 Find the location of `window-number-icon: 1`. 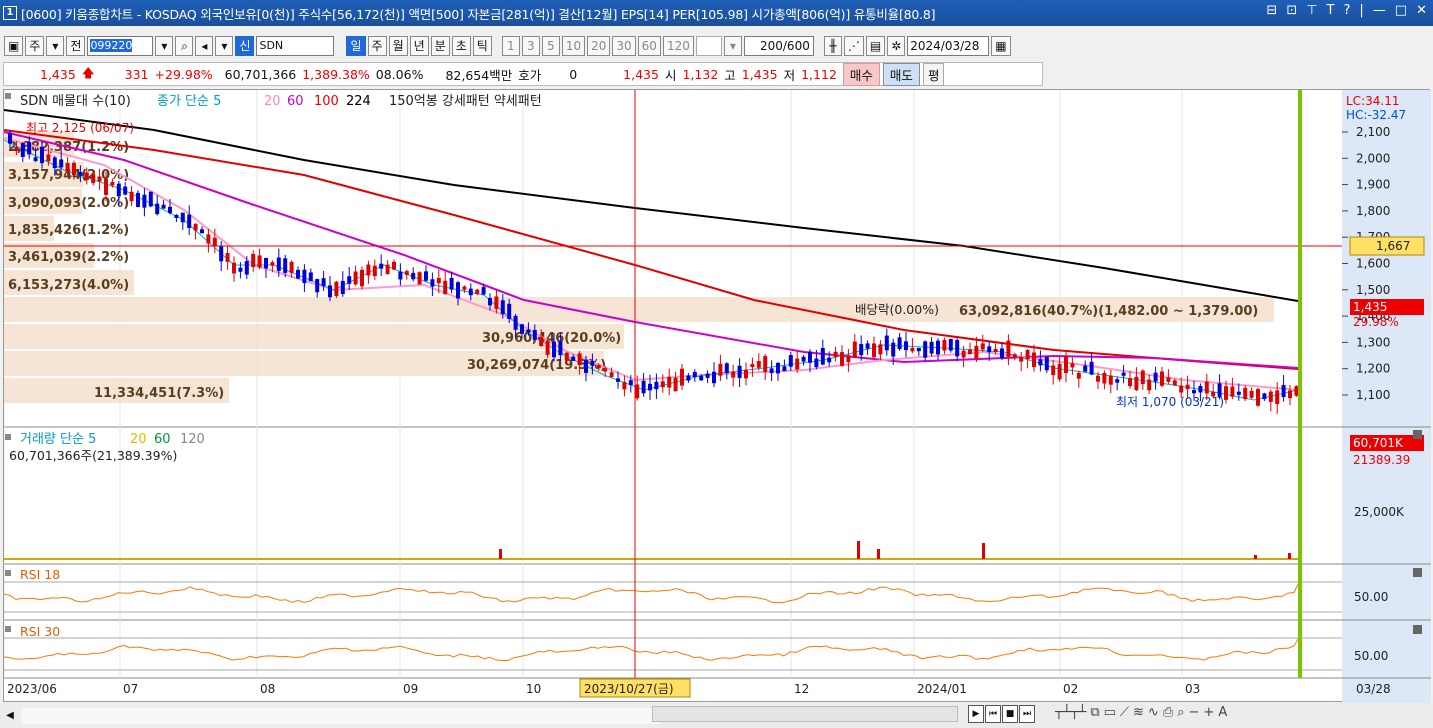

window-number-icon: 1 is located at coordinates (10, 13).